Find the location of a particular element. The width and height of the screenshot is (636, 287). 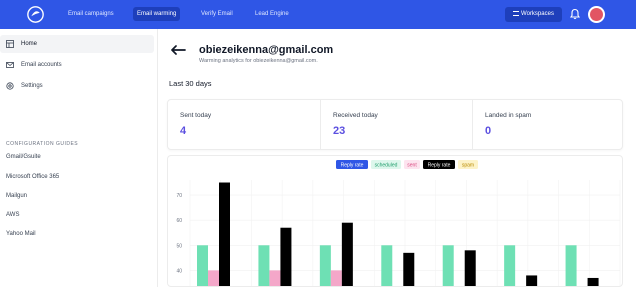

envelope-icon is located at coordinates (10, 65).